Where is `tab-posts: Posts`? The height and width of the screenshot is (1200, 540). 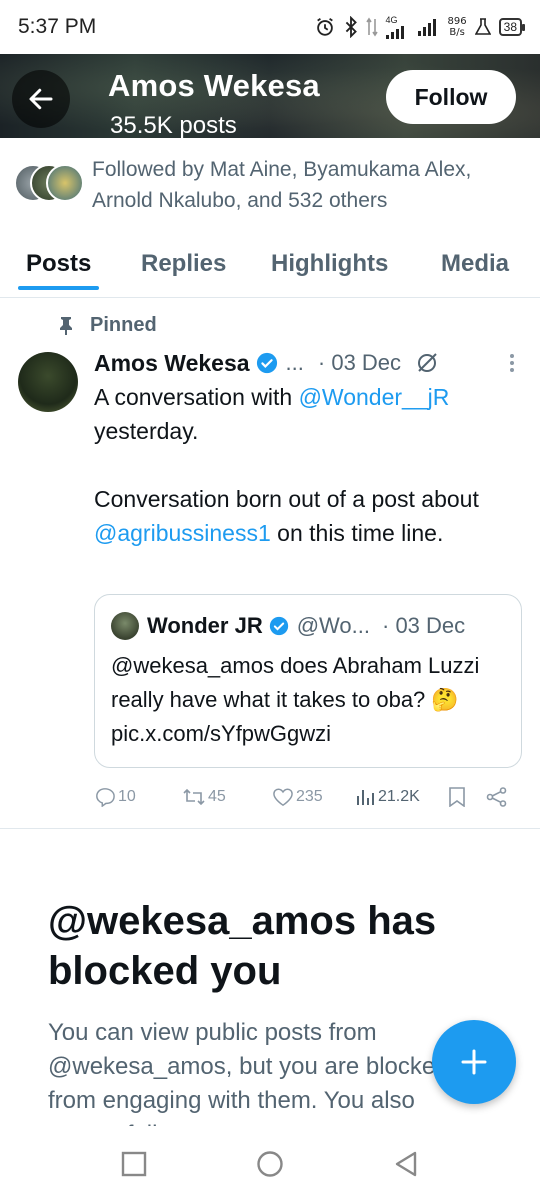
tab-posts: Posts is located at coordinates (59, 263).